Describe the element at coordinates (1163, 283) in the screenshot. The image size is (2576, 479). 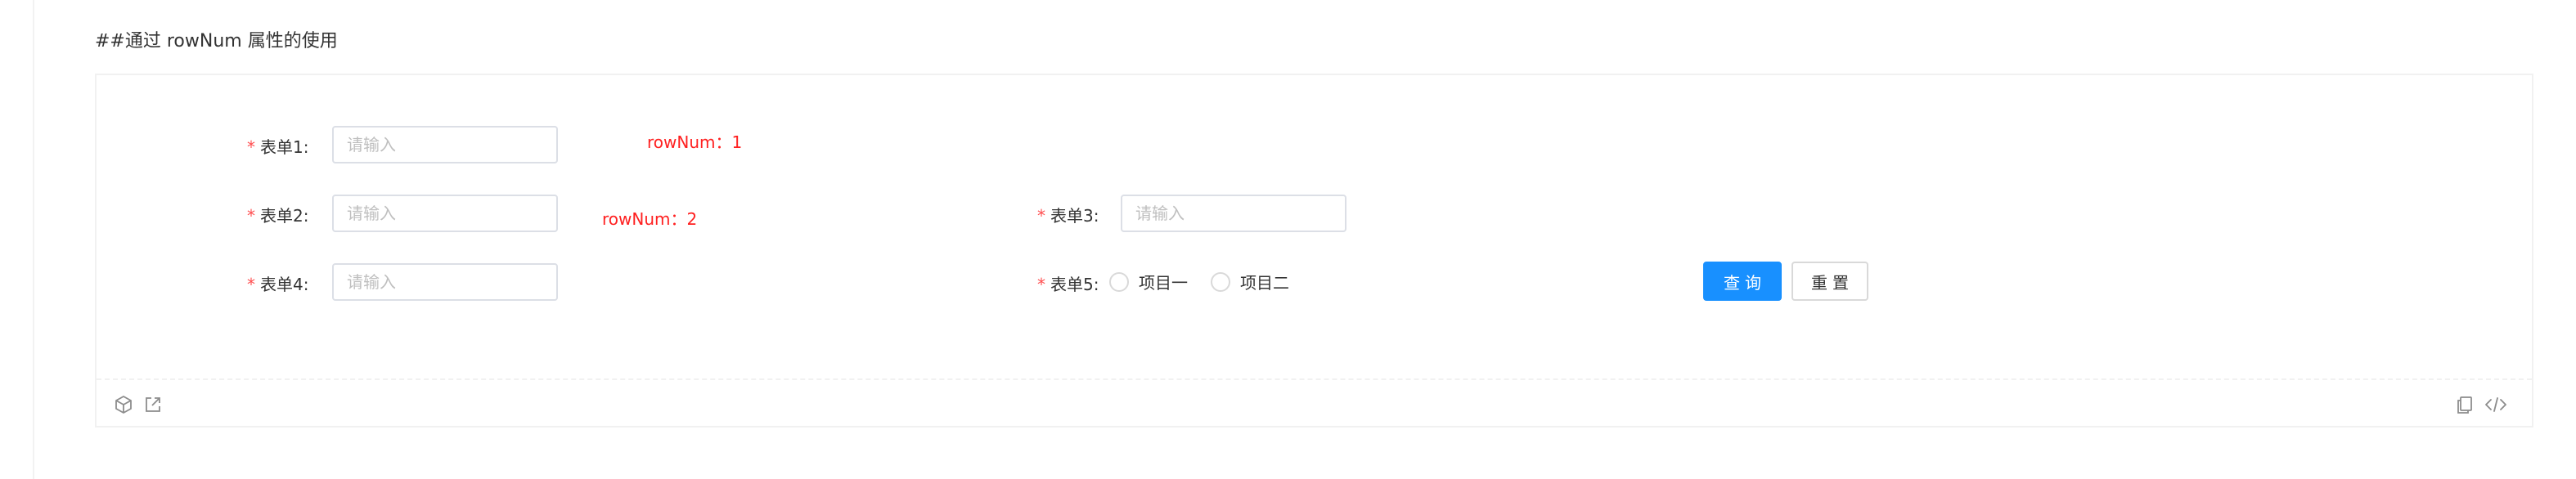
I see `radio-option-1-label: 项目一` at that location.